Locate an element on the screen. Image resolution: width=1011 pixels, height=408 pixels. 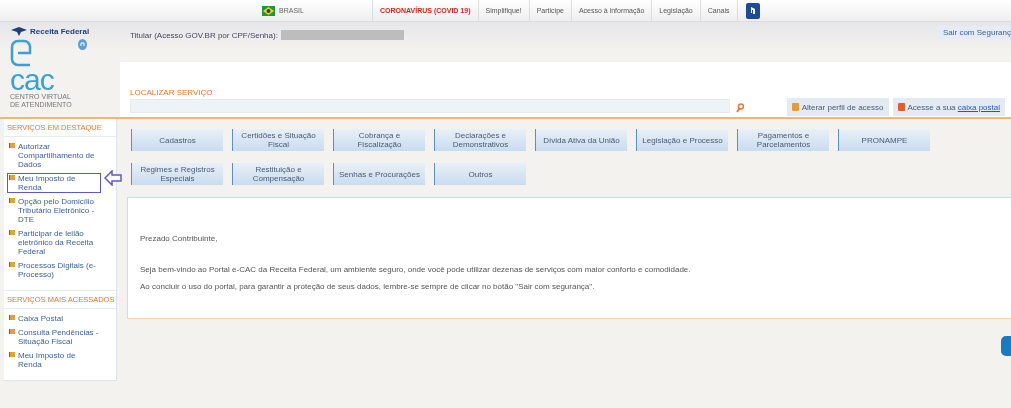
welcome-paragraph: Seja bem-vindo ao Portal e-CAC da Receita Federal, um ambiente seguro, onde você pode utilizar dezenas de serviços com maior conforto e comodidade. is located at coordinates (416, 269).